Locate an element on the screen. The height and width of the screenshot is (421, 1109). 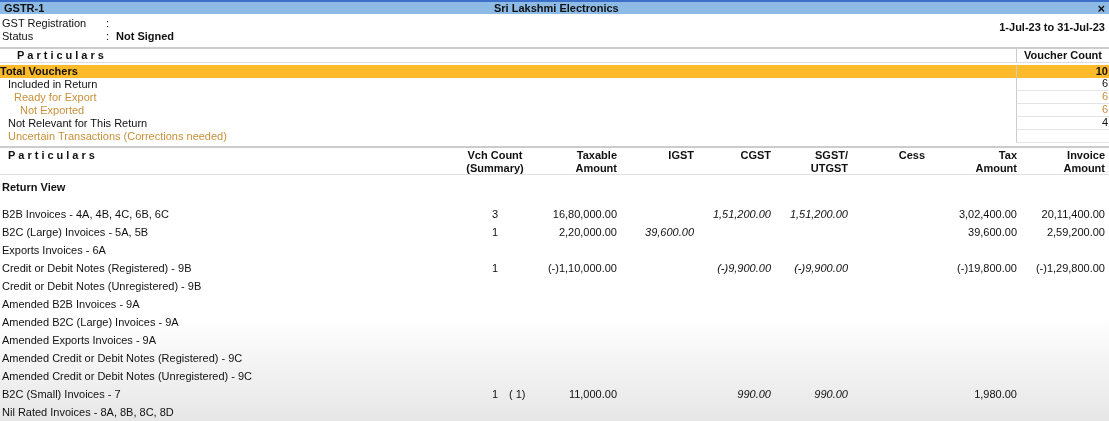
column-header: SGST/ UTGST is located at coordinates (828, 161).